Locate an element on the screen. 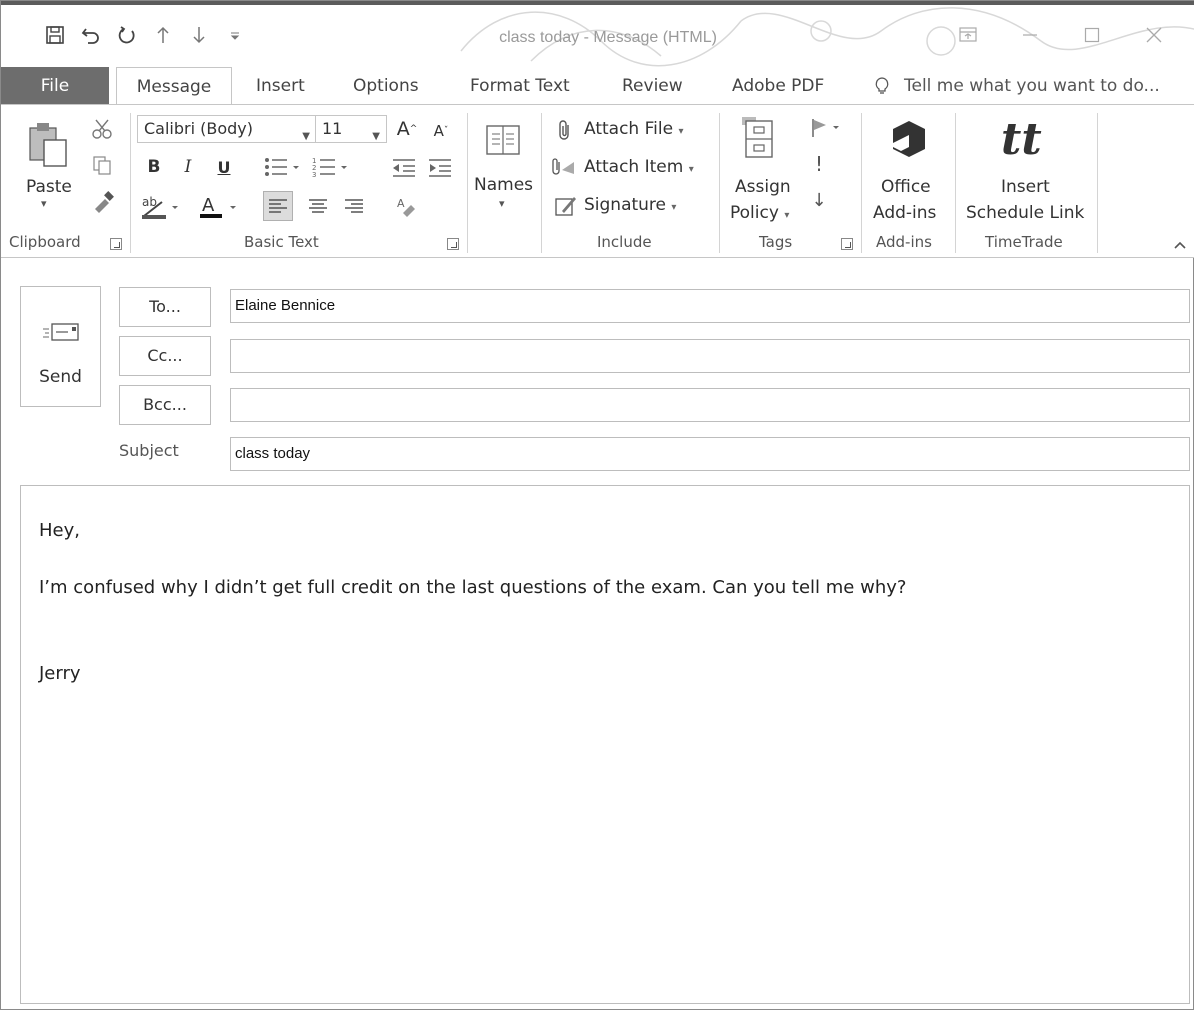 The height and width of the screenshot is (1010, 1194). paste-icon is located at coordinates (48, 144).